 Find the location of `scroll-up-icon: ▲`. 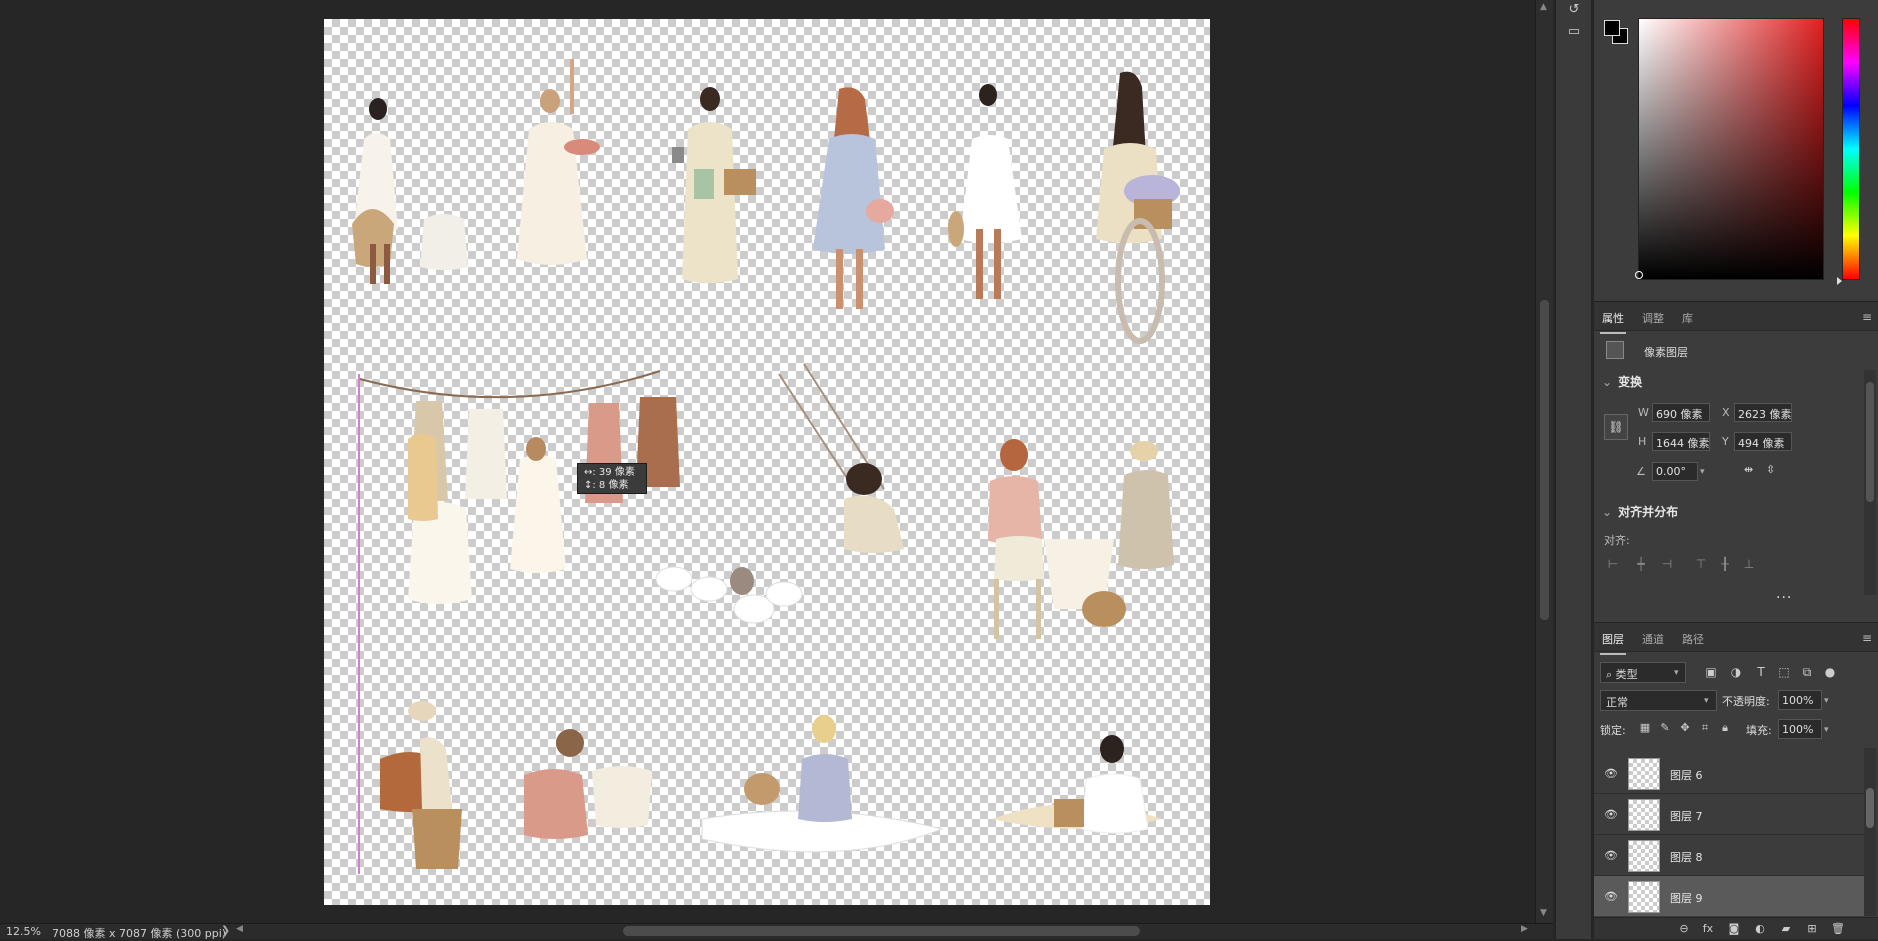

scroll-up-icon: ▲ is located at coordinates (1543, 7).